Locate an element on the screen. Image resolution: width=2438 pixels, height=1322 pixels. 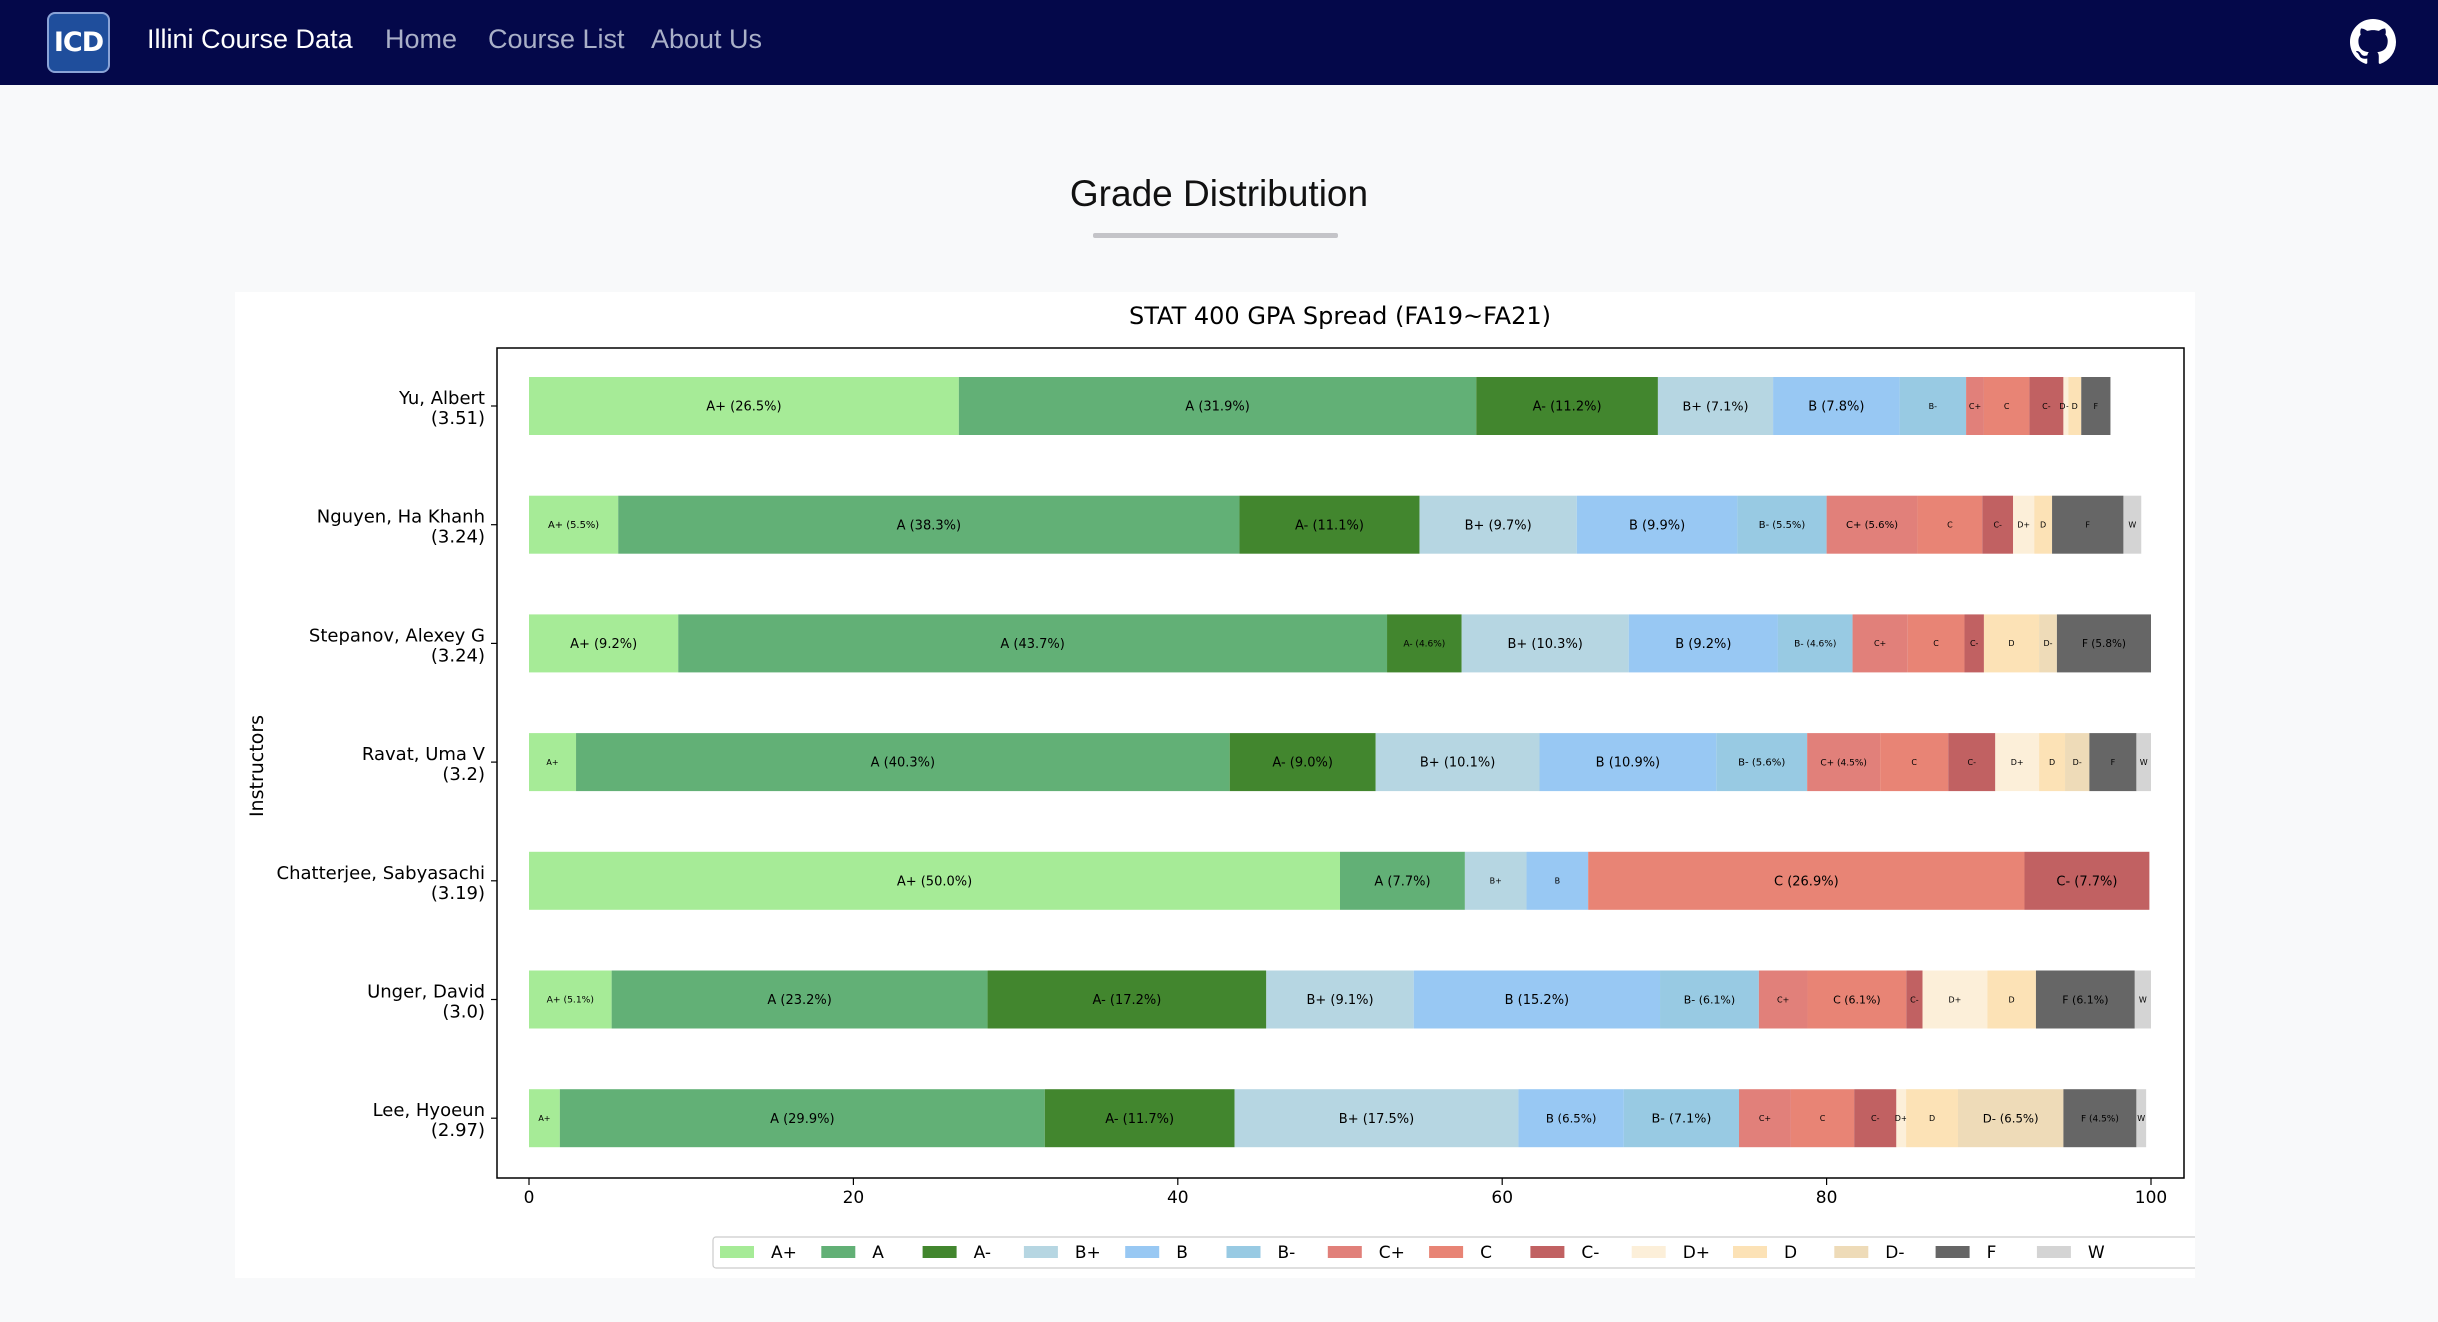
bar-label: B- (7.1%) is located at coordinates (1681, 1119).